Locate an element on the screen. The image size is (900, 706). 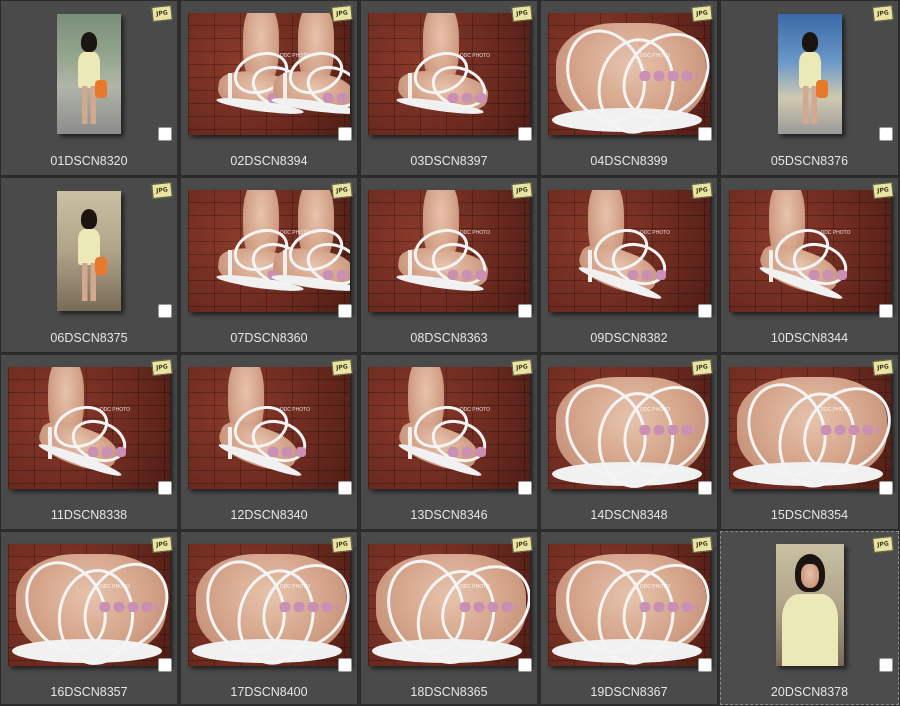
thumbnail-tile: DDC PHOTO JPG 12DSCN8340 is located at coordinates (269, 442).